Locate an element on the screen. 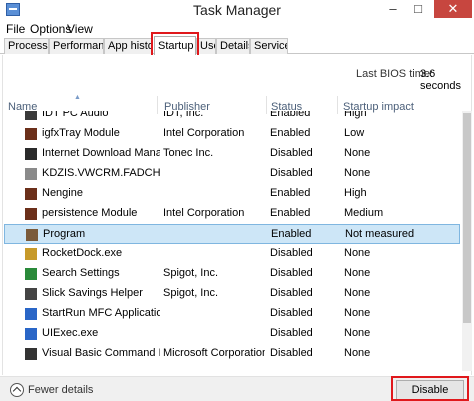 The width and height of the screenshot is (474, 401). table-row: IDT PC Audio IDT, Inc. Enabled High is located at coordinates (232, 117).